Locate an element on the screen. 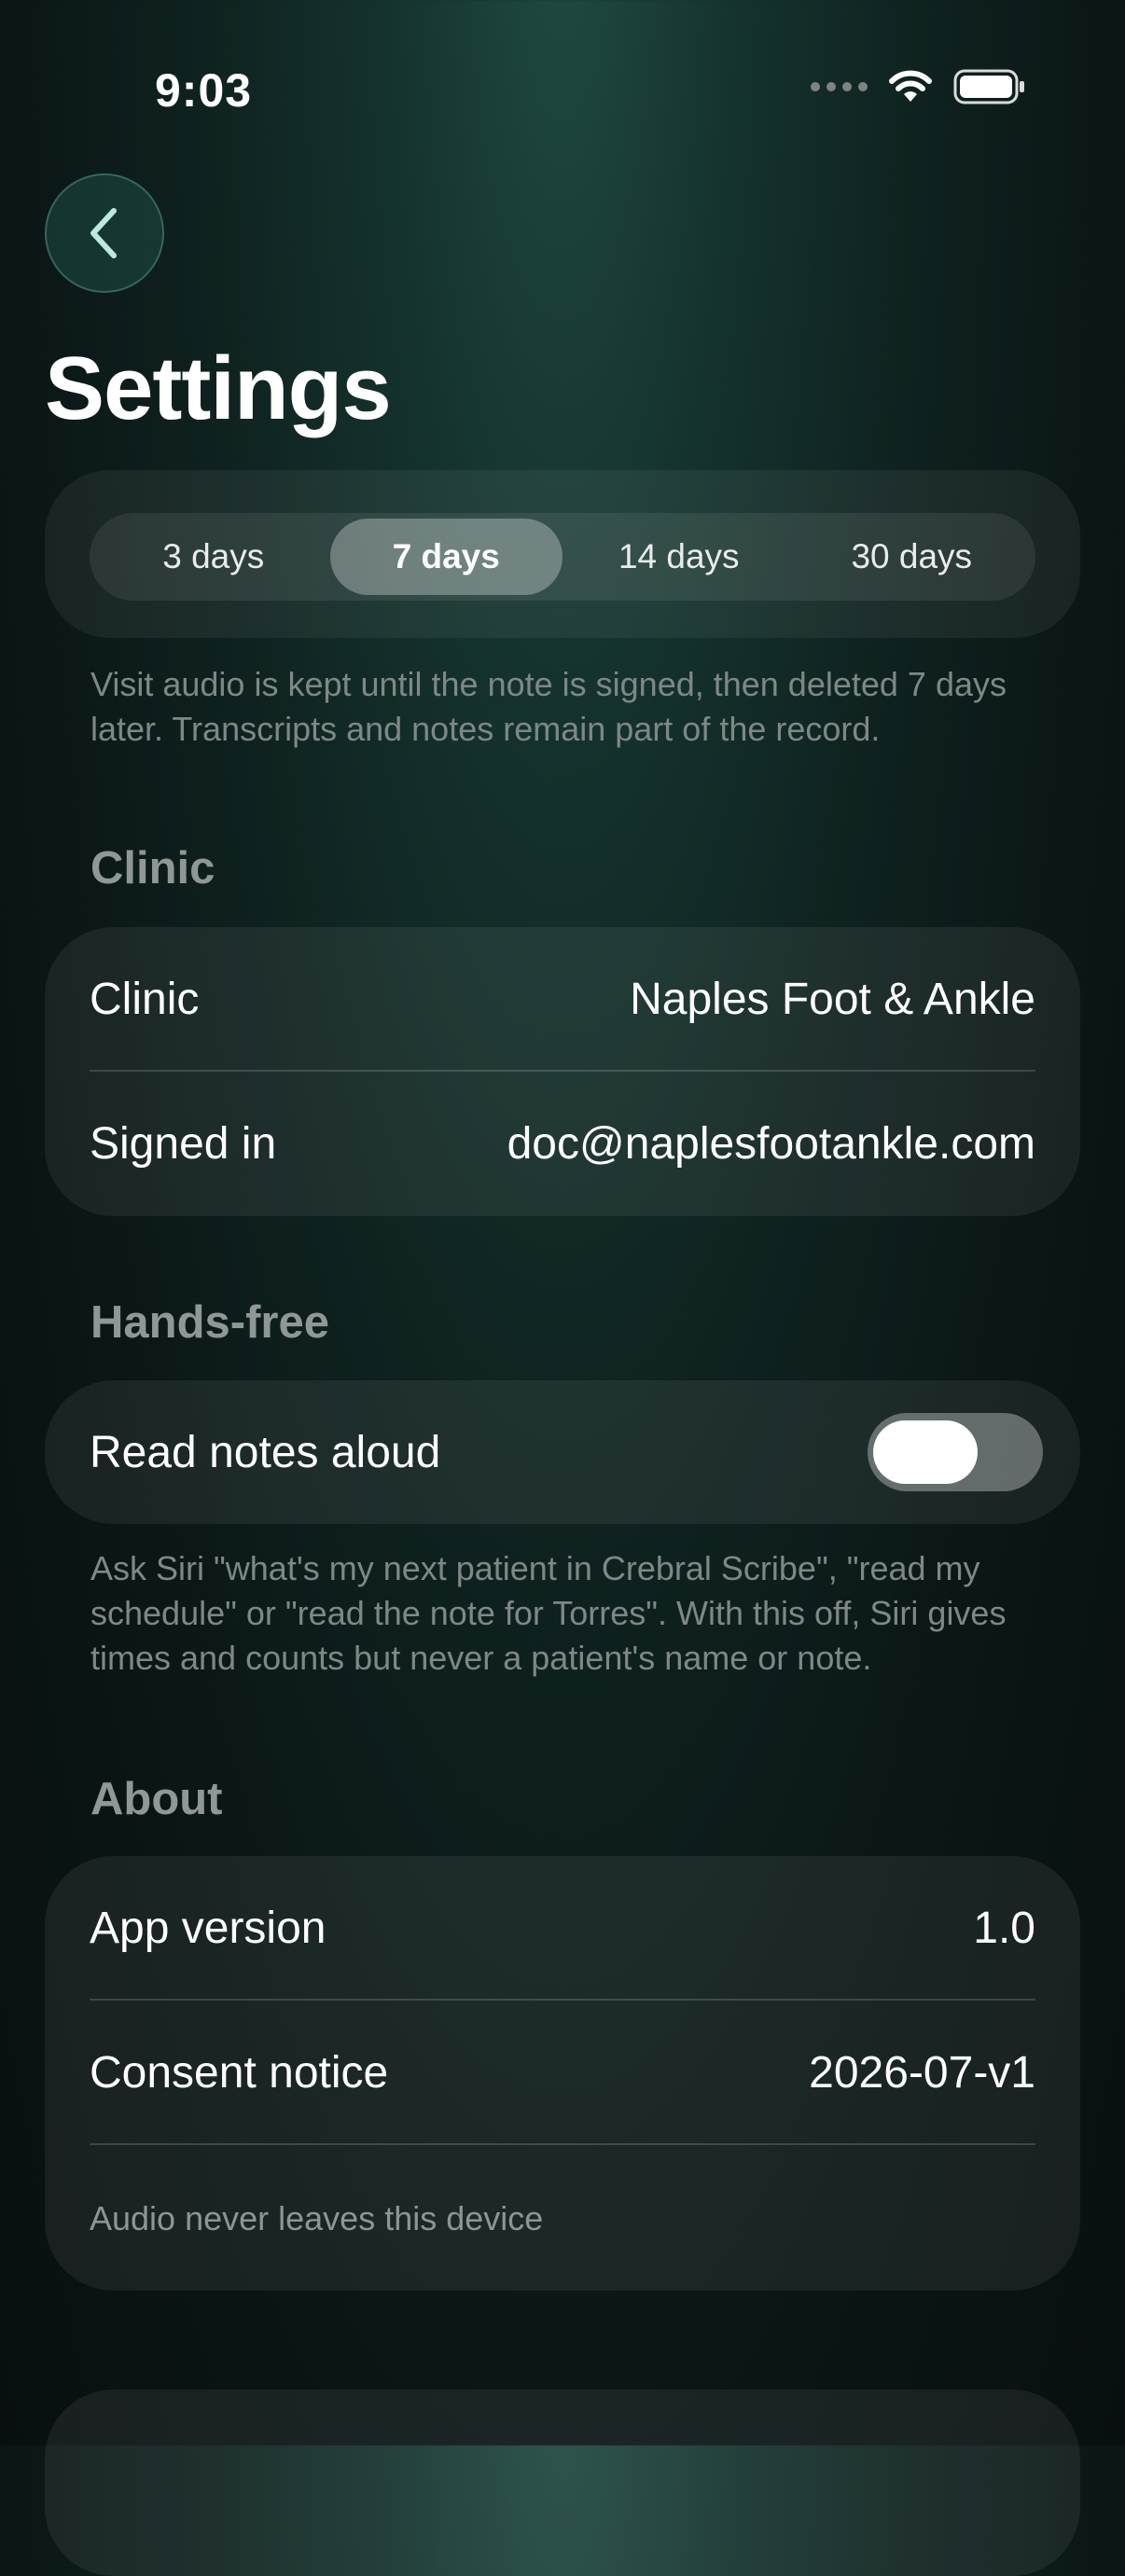 This screenshot has height=2576, width=1125. read-notes-aloud-row: Read notes aloud is located at coordinates (562, 1452).